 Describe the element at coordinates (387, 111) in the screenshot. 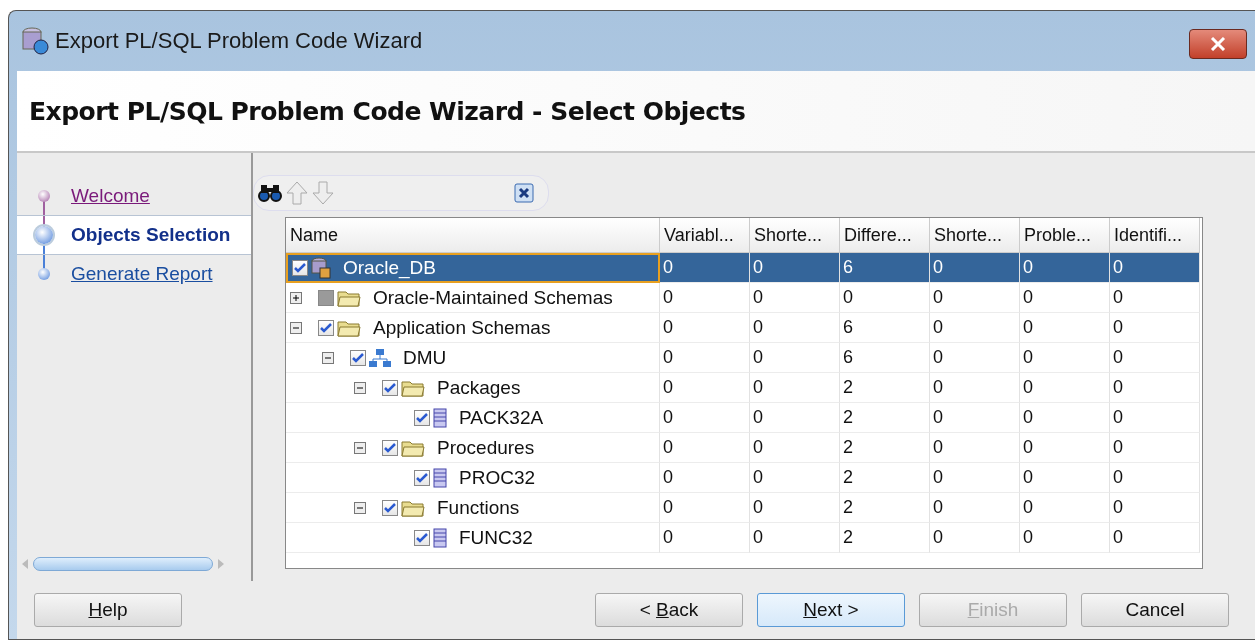

I see `page-title: Export PL/SQL Problem Code Wizard - Select Objects` at that location.